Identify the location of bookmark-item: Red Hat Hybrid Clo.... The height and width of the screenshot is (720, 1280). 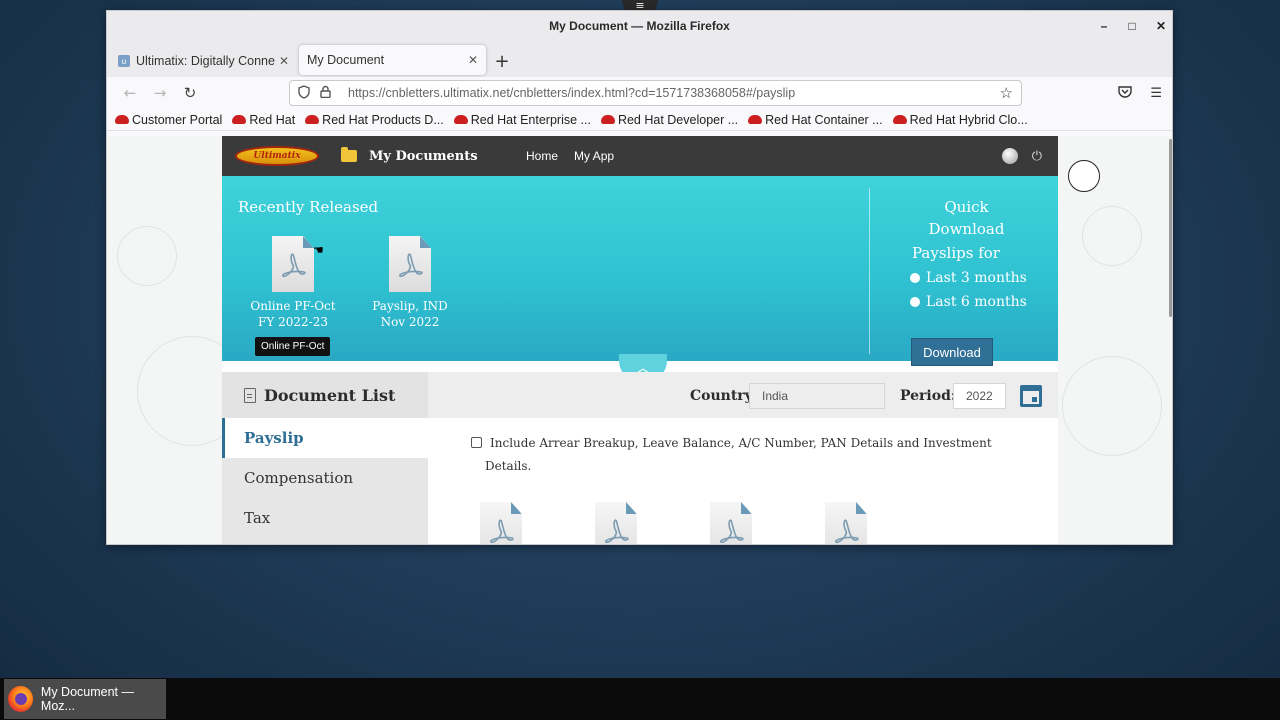
(960, 120).